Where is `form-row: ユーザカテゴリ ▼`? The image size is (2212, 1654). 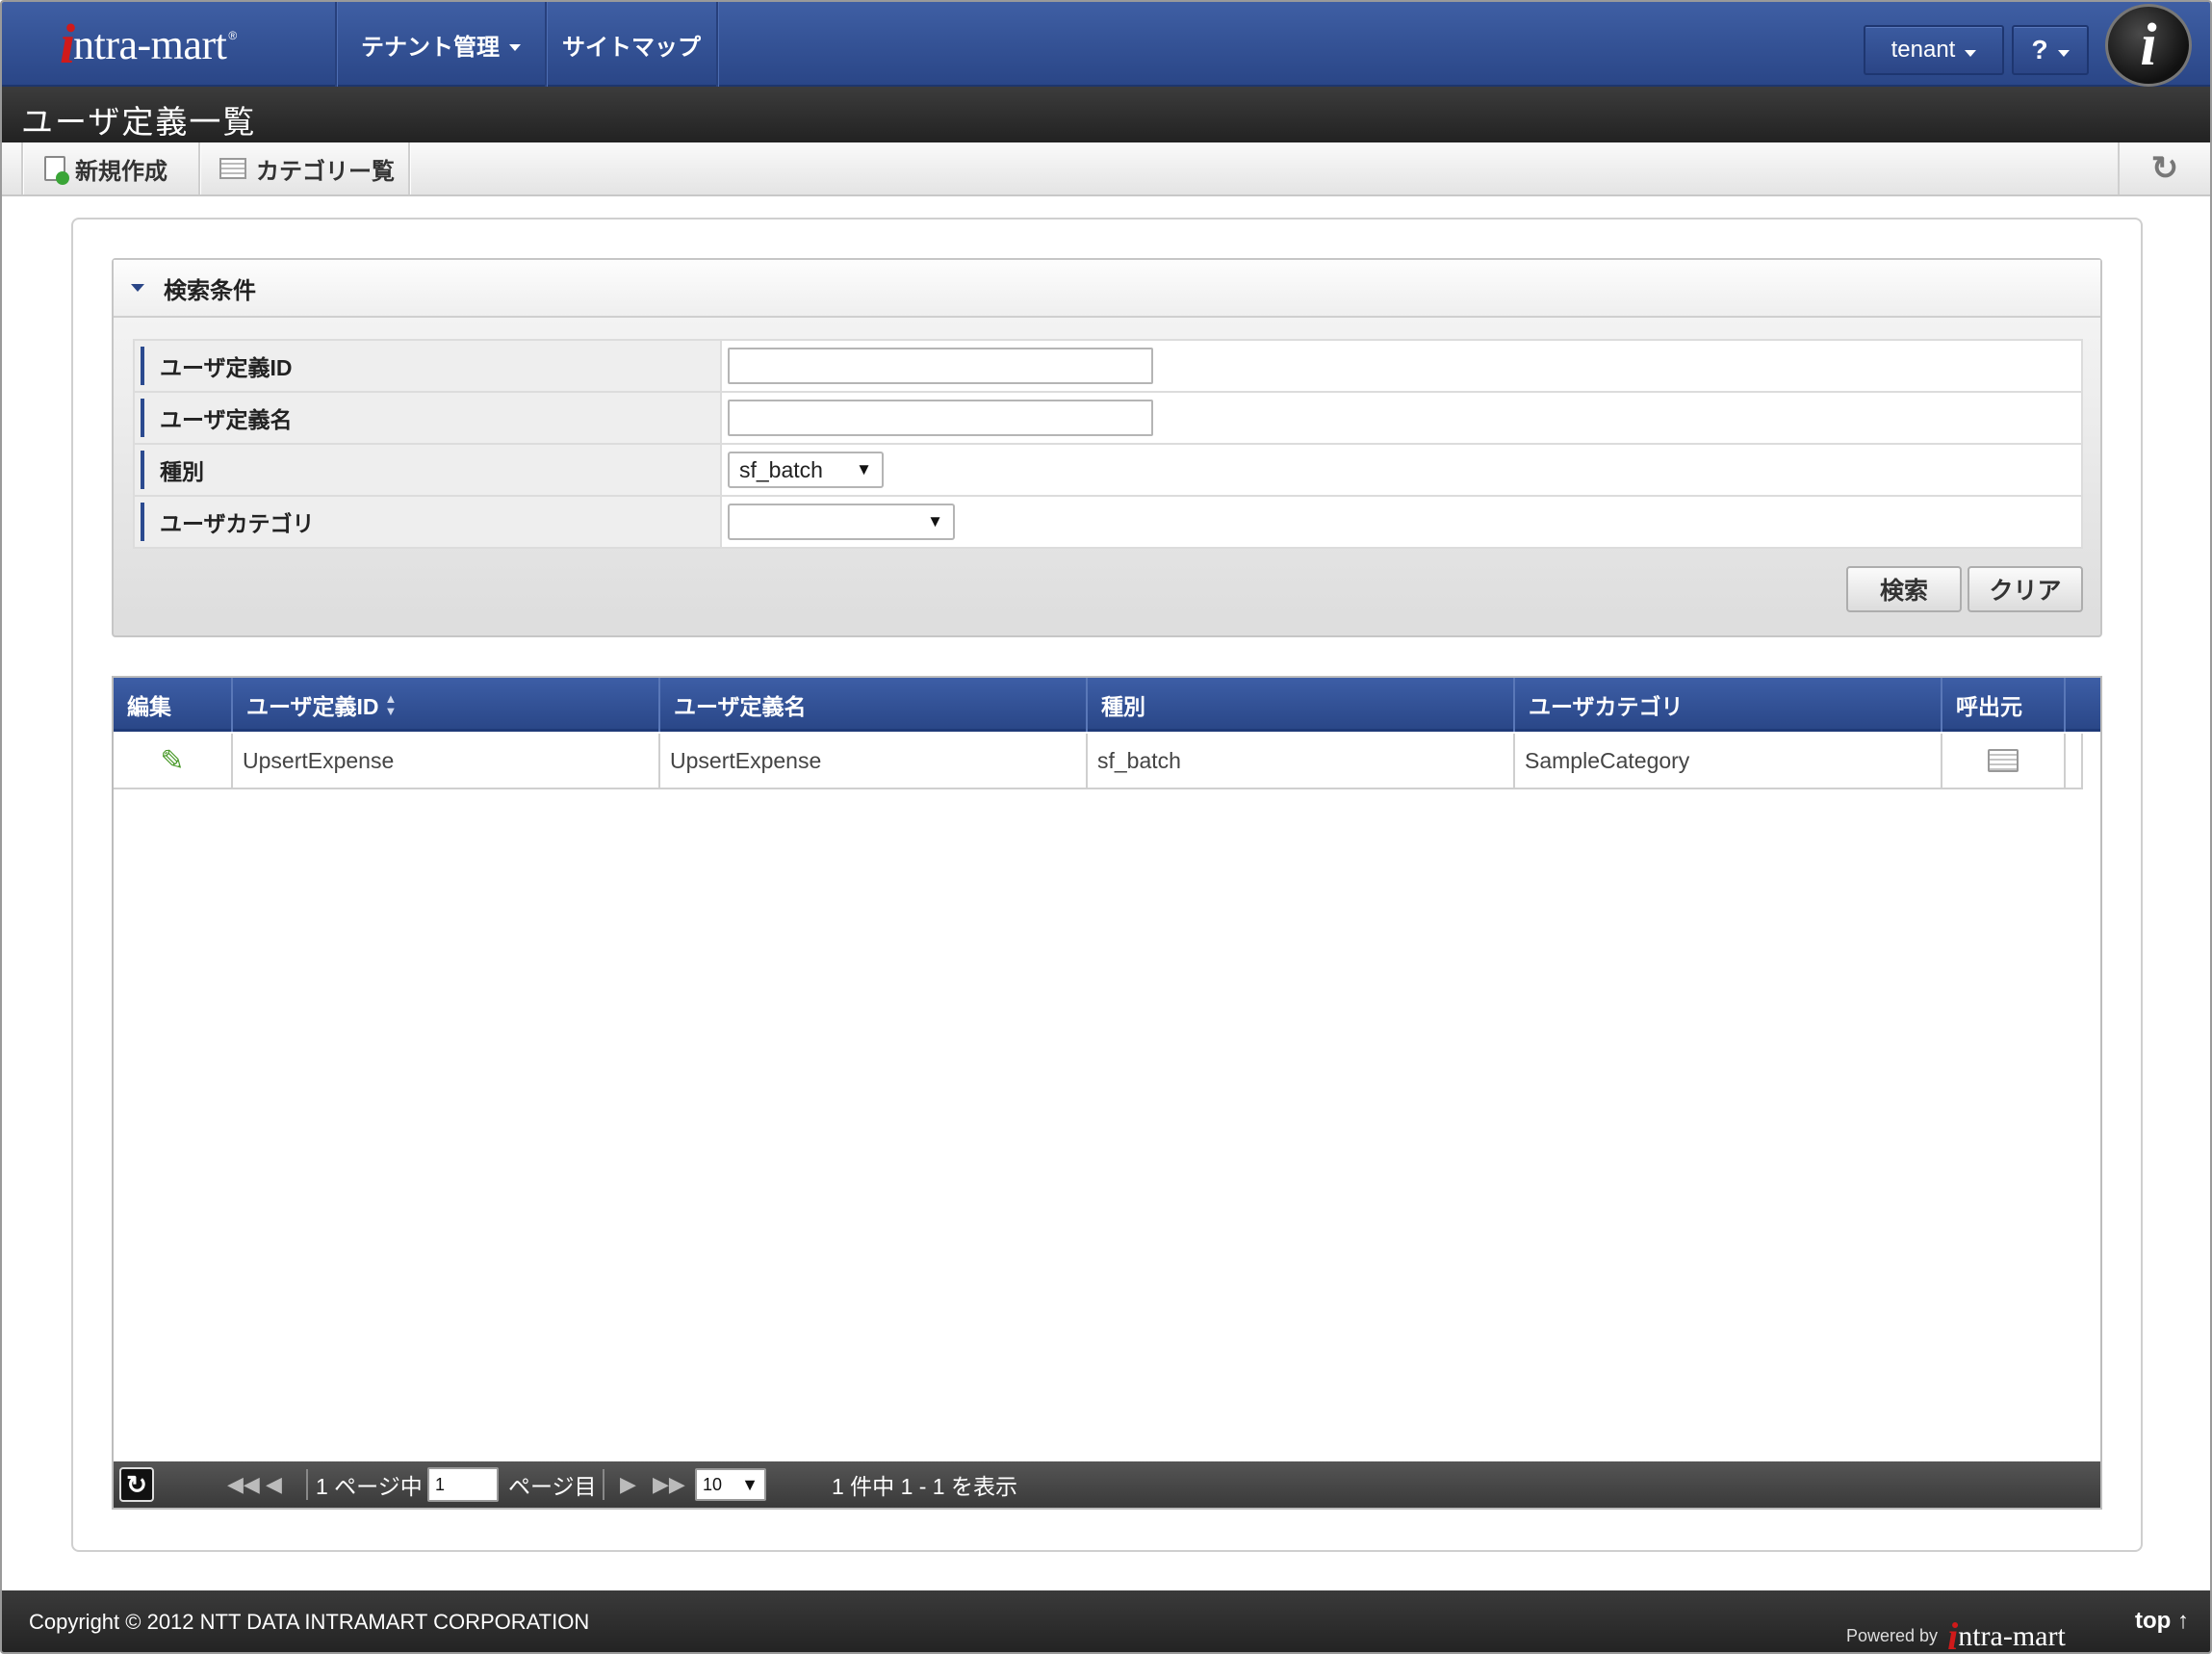
form-row: ユーザカテゴリ ▼ is located at coordinates (1108, 522).